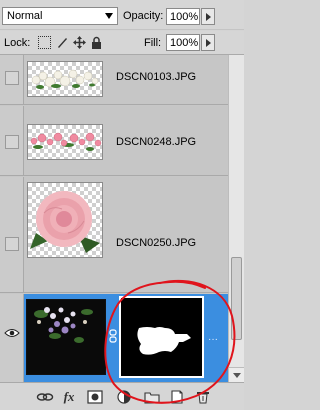  I want to click on lock-position-icon, so click(79, 42).